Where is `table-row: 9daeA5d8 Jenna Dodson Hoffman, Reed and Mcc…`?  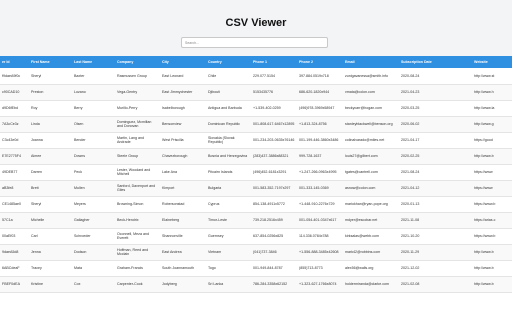
table-row: 9daeA5d8 Jenna Dodson Hoffman, Reed and Mcc… is located at coordinates (256, 252).